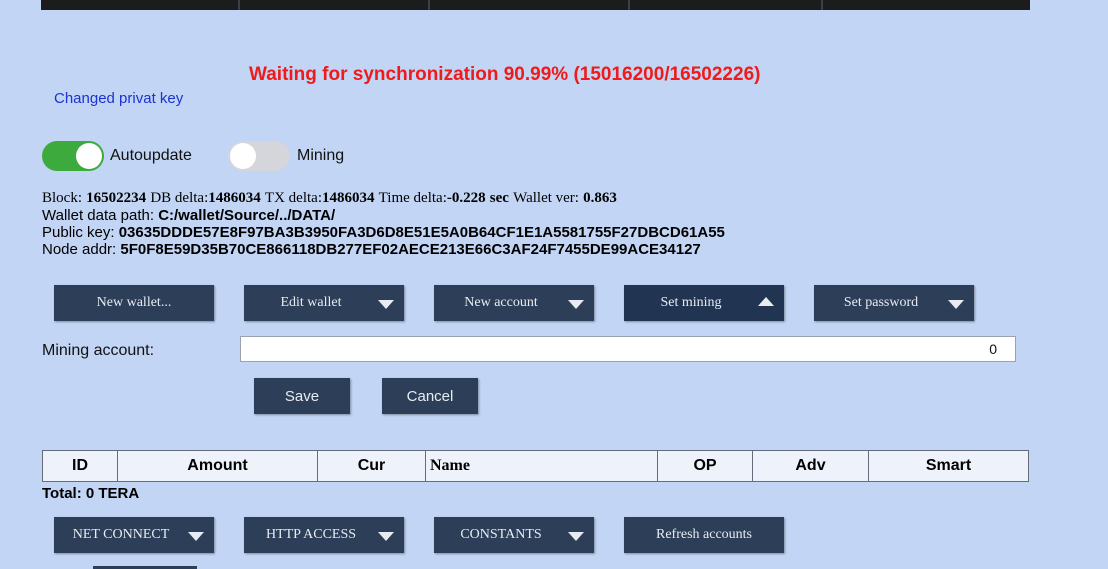 The image size is (1108, 569). I want to click on table-header-row: ID Amount Cur Name OP Adv Smart, so click(535, 466).